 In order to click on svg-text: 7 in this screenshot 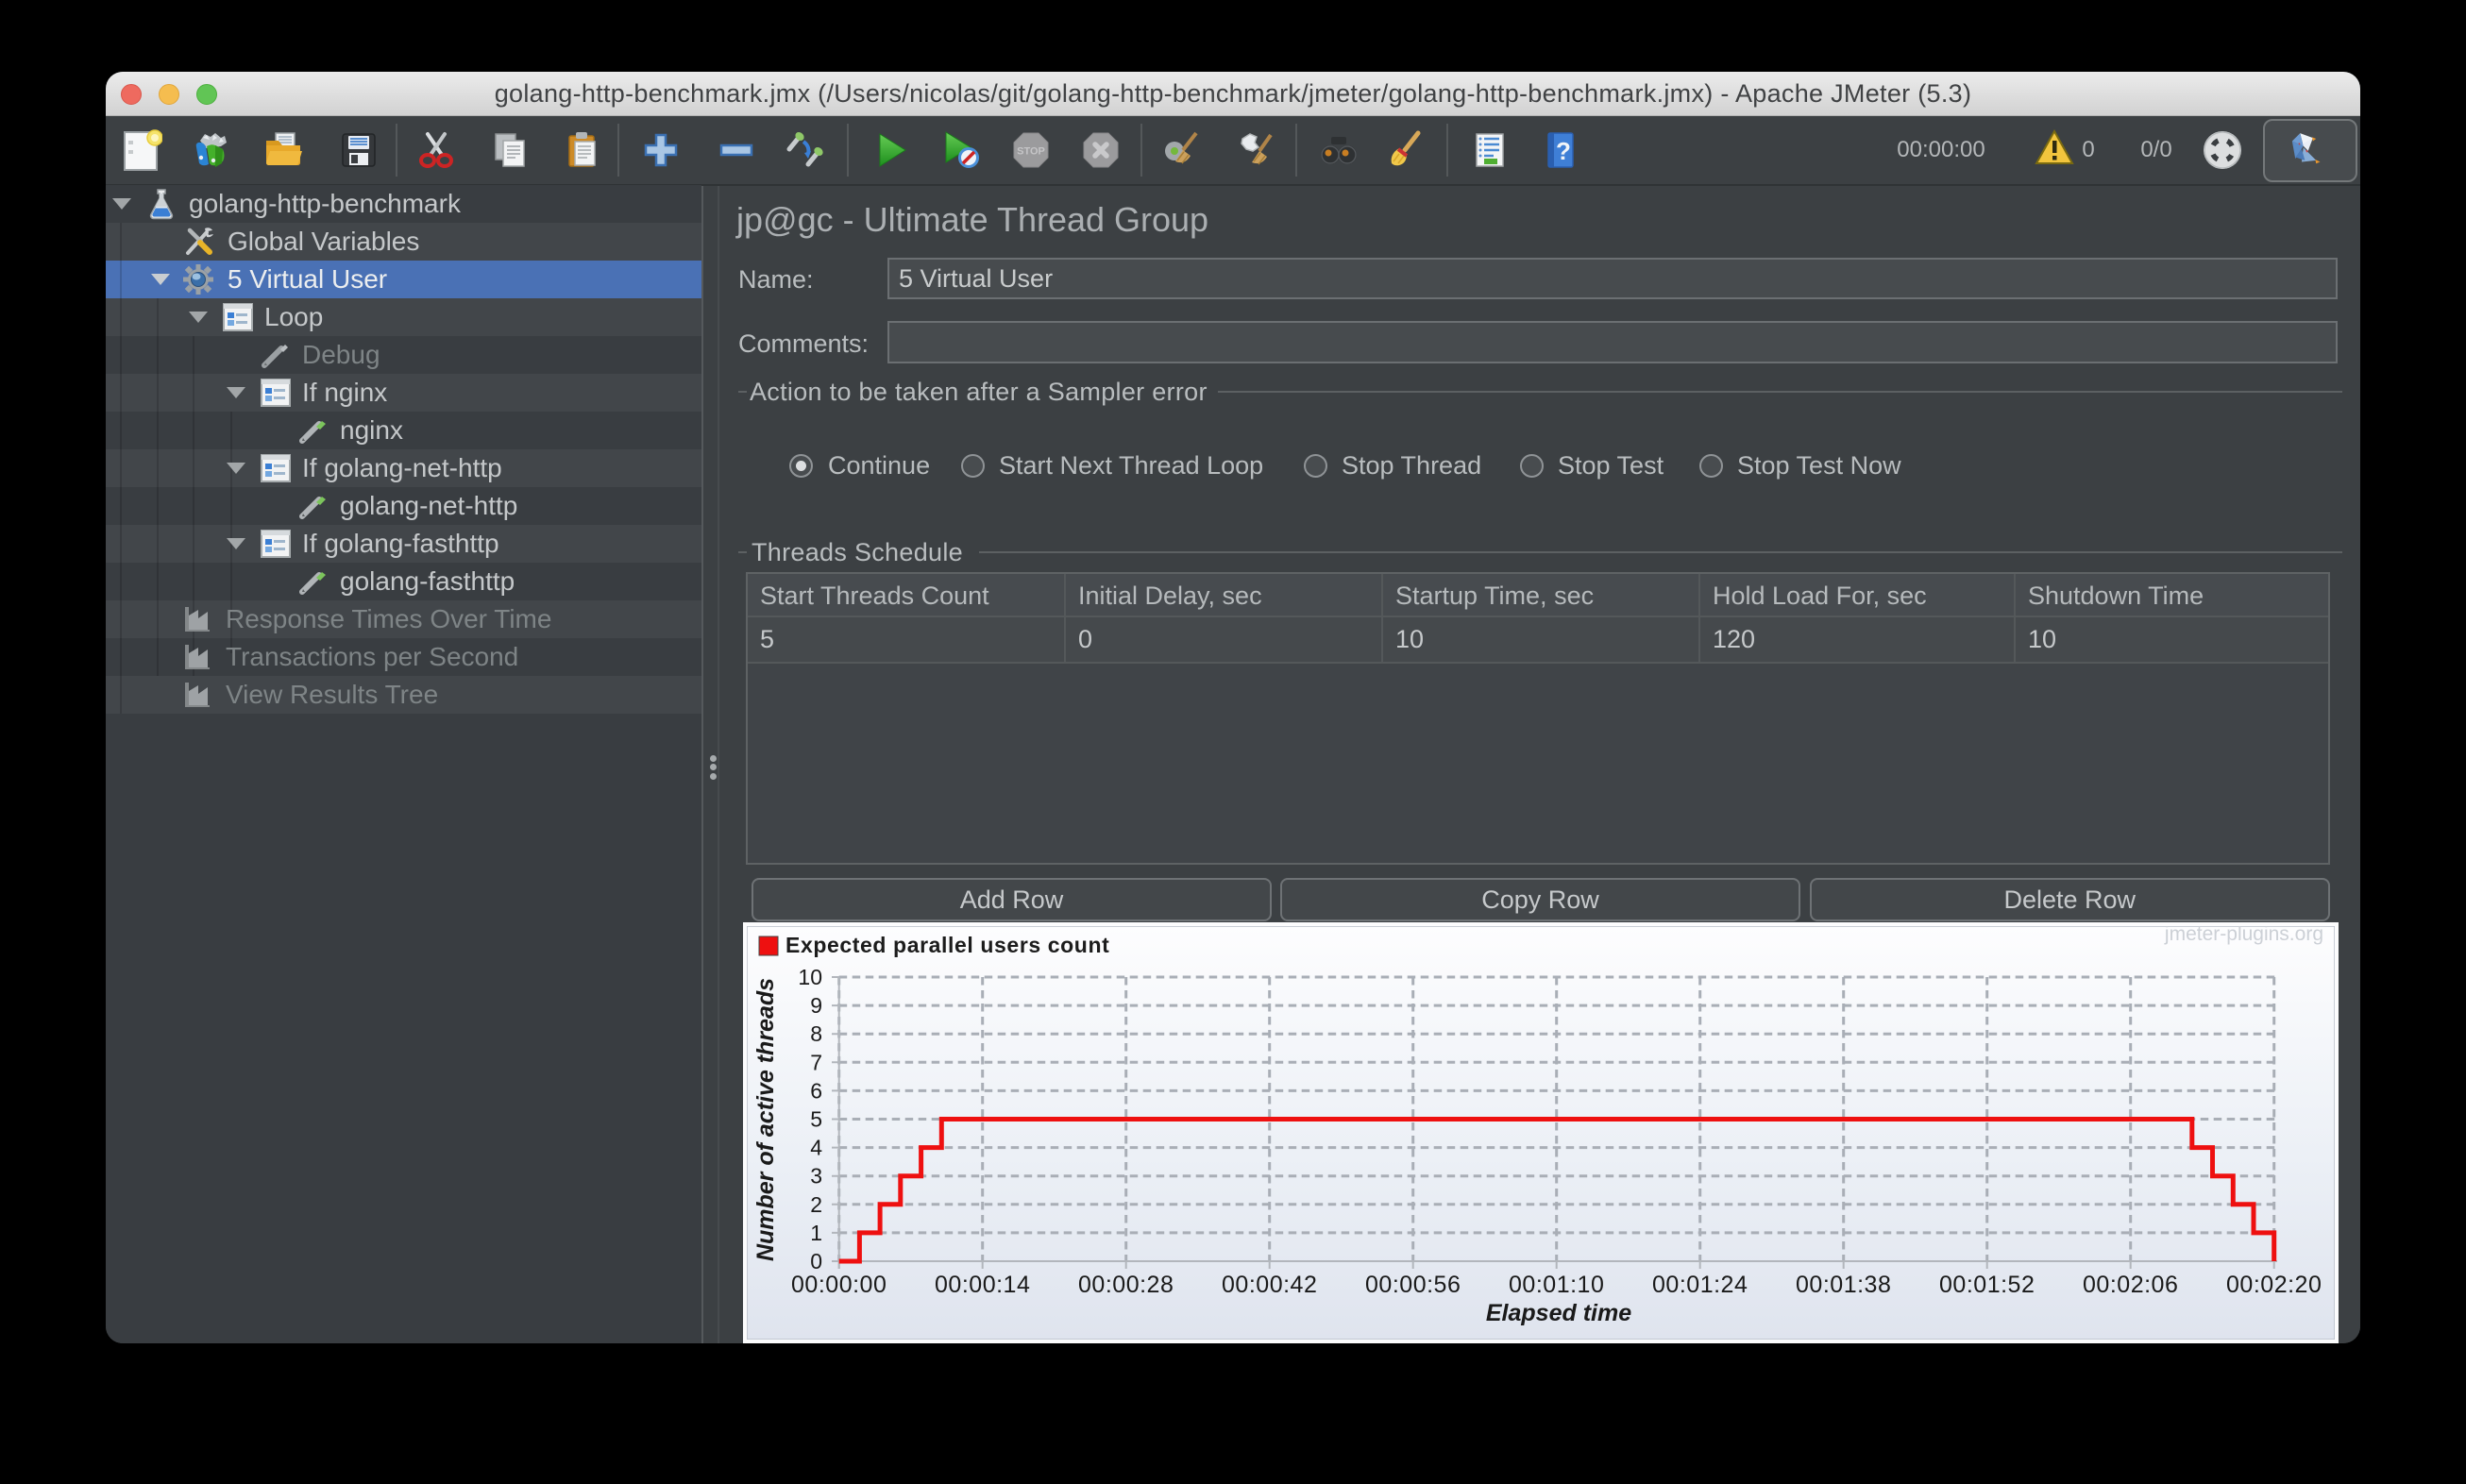, I will do `click(816, 1062)`.